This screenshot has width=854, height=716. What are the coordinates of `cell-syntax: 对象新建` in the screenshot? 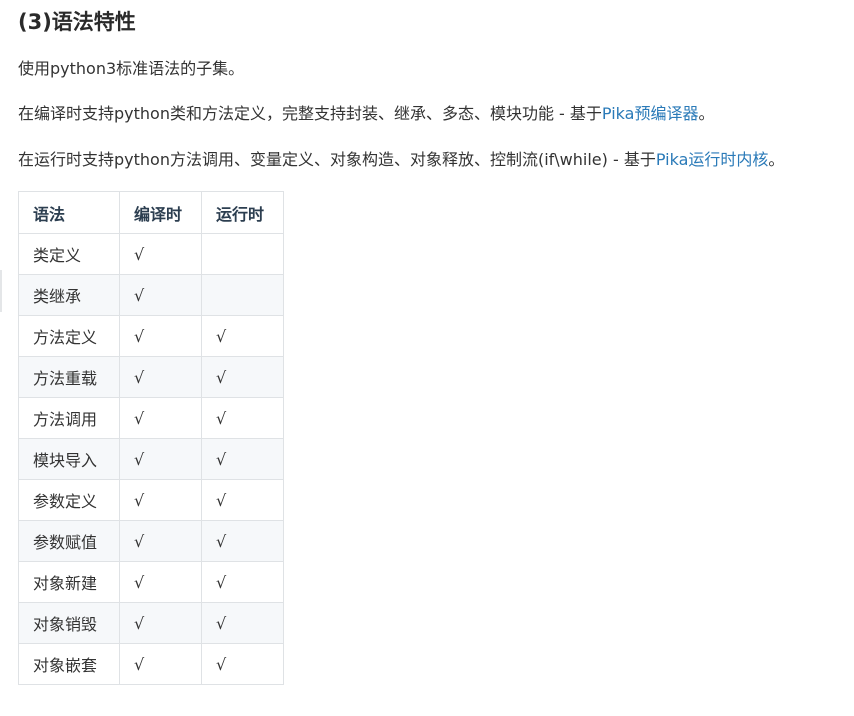 It's located at (69, 582).